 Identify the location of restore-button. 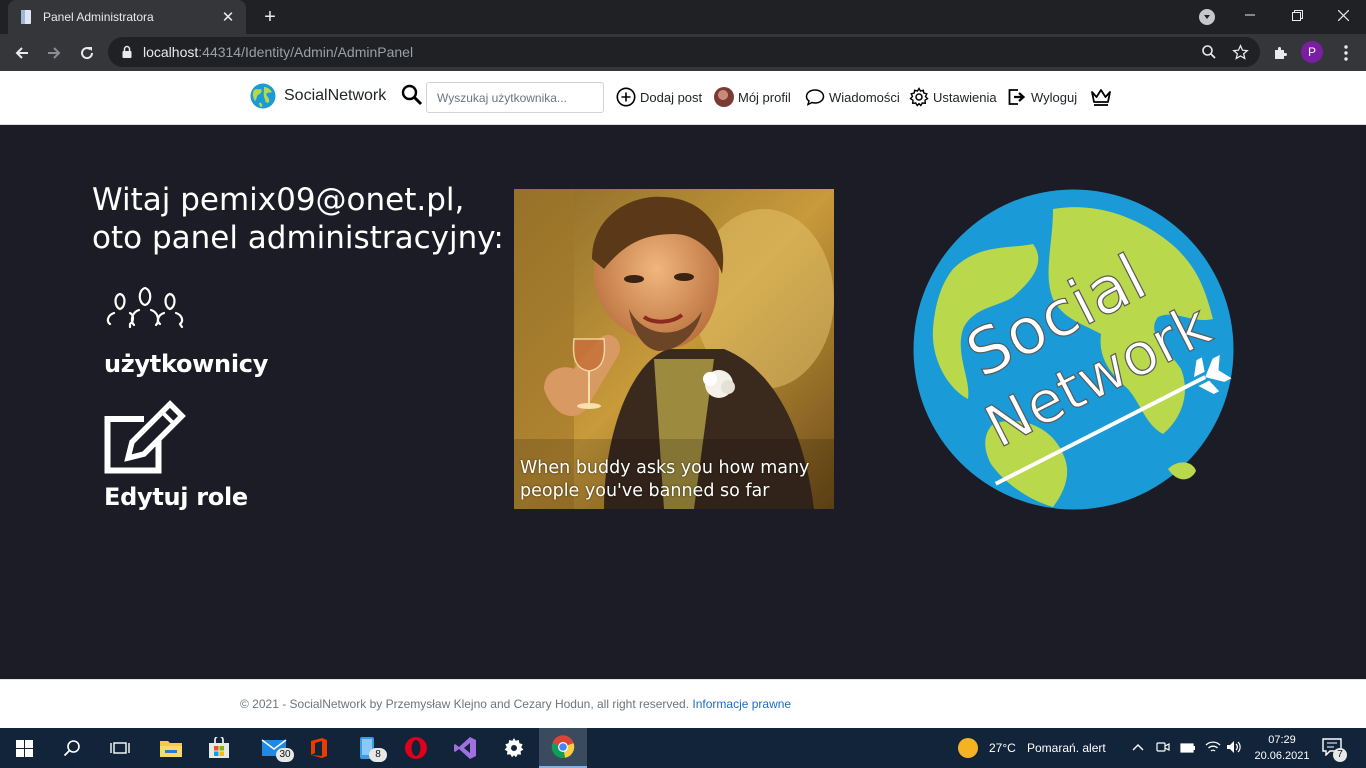
(1297, 15).